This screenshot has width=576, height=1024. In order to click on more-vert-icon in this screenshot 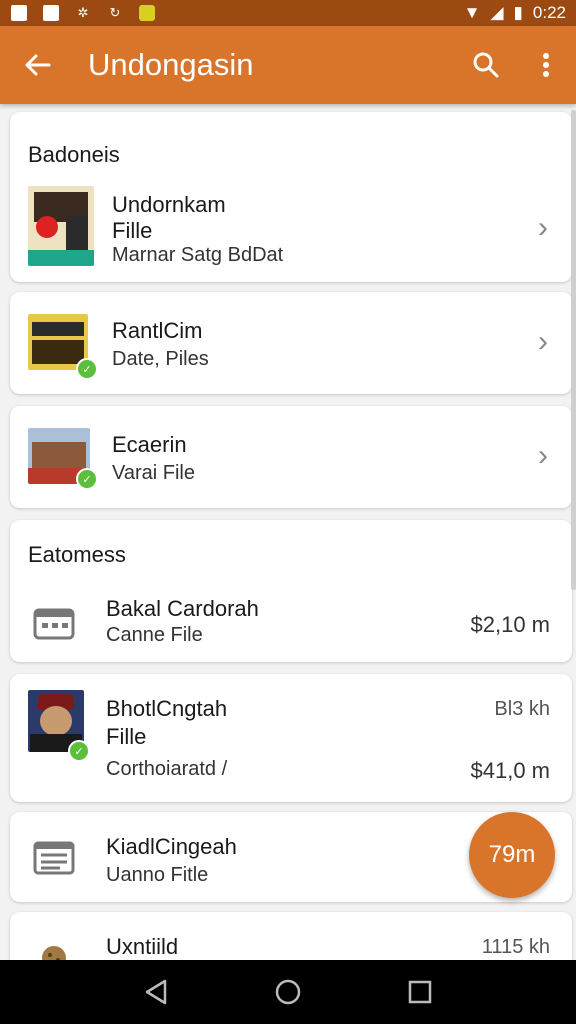, I will do `click(546, 65)`.